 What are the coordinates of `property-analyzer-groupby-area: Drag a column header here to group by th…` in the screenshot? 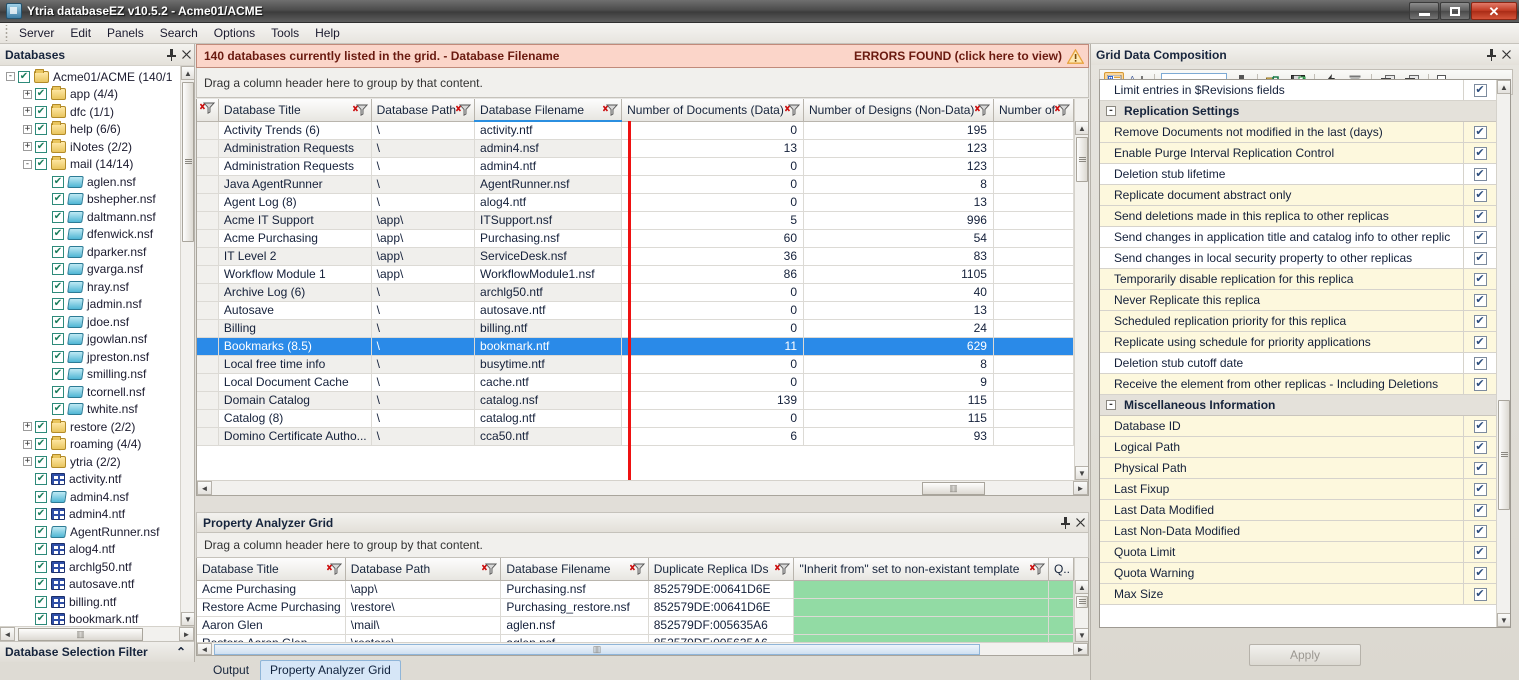 It's located at (642, 545).